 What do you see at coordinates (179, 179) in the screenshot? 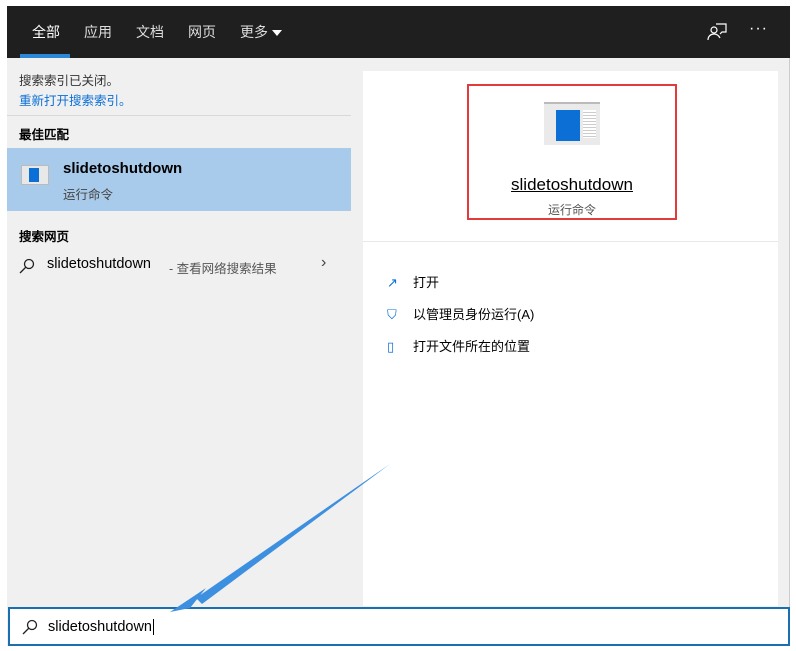
I see `best-match-item: slidetoshutdown 运行命令` at bounding box center [179, 179].